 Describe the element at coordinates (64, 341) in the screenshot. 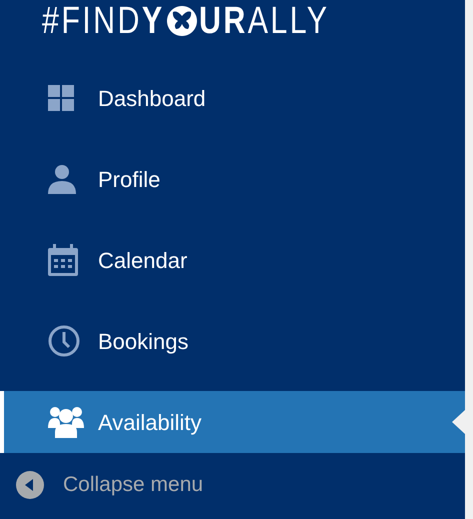

I see `clock-icon` at that location.